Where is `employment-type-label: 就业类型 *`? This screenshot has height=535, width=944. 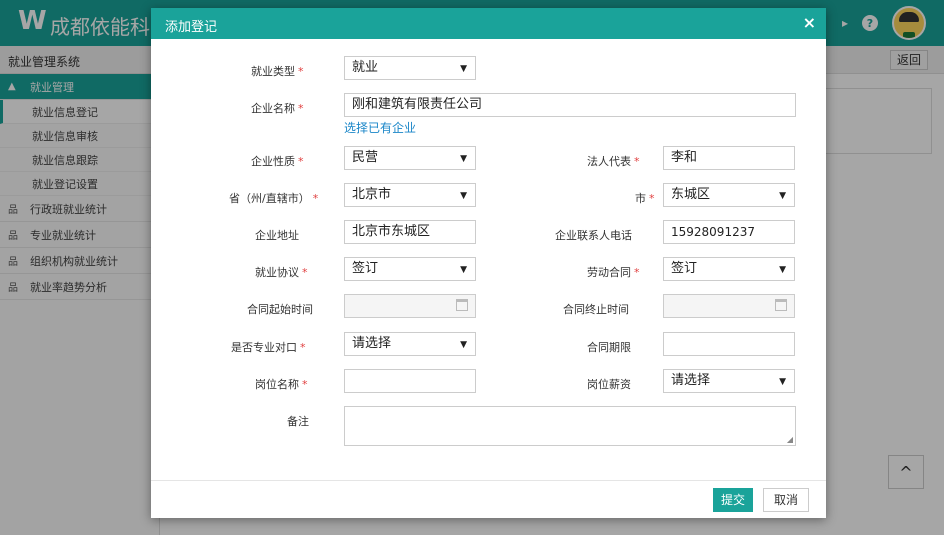 employment-type-label: 就业类型 * is located at coordinates (277, 71).